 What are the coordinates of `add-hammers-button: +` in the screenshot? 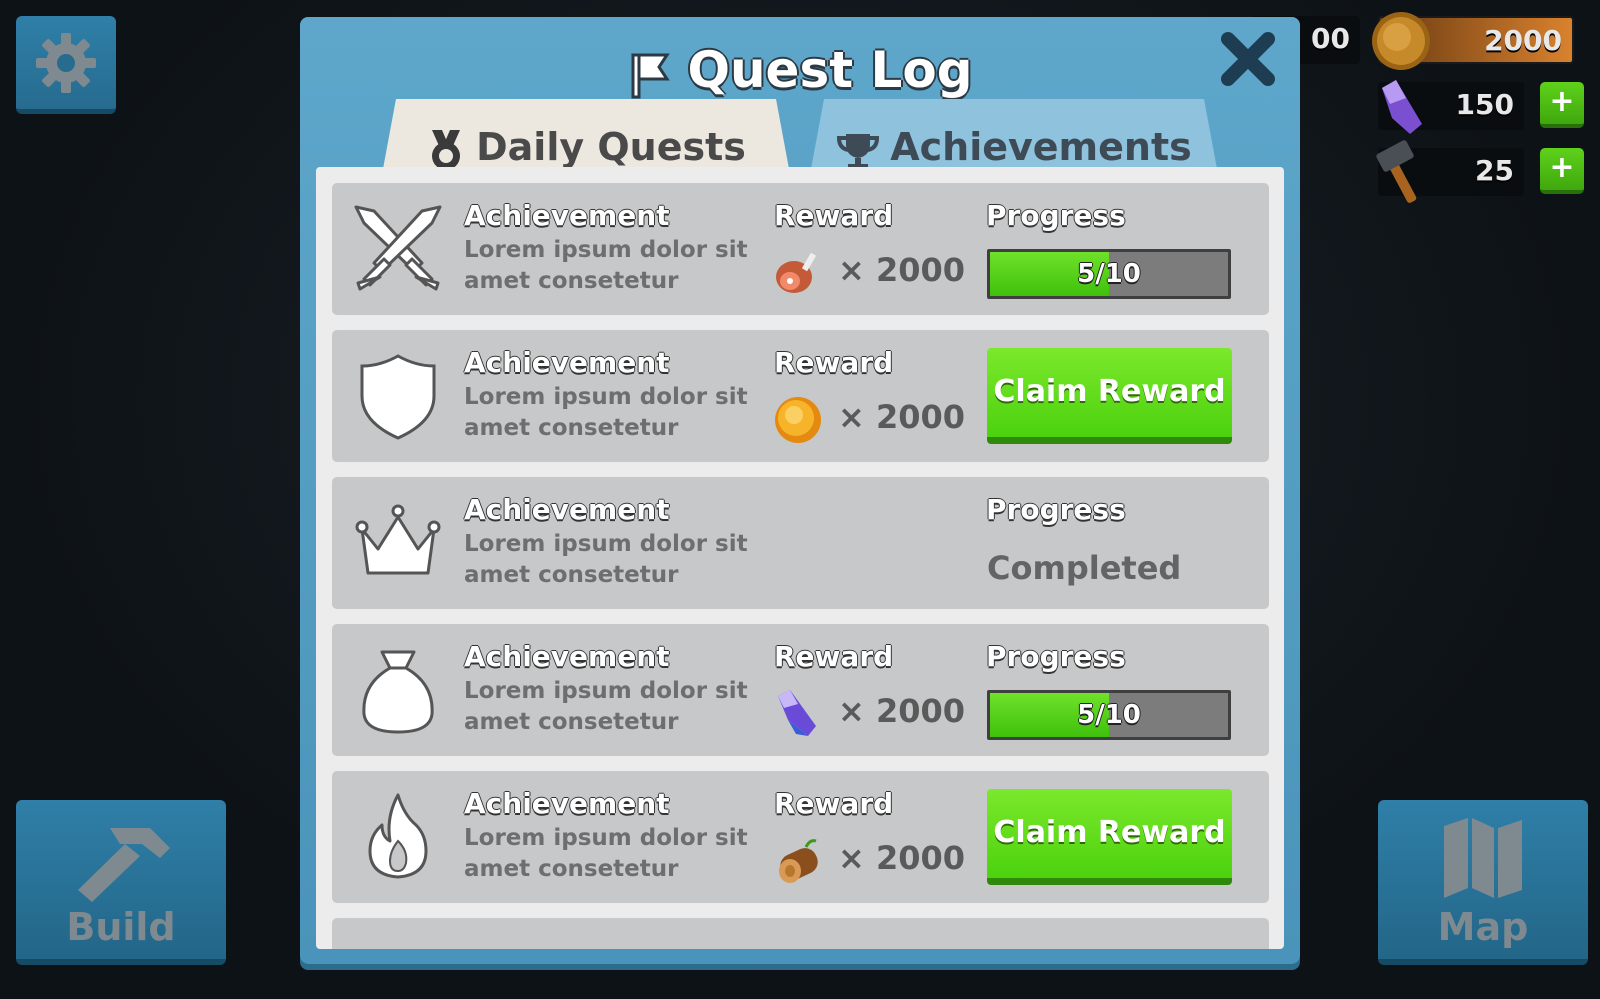 It's located at (1562, 171).